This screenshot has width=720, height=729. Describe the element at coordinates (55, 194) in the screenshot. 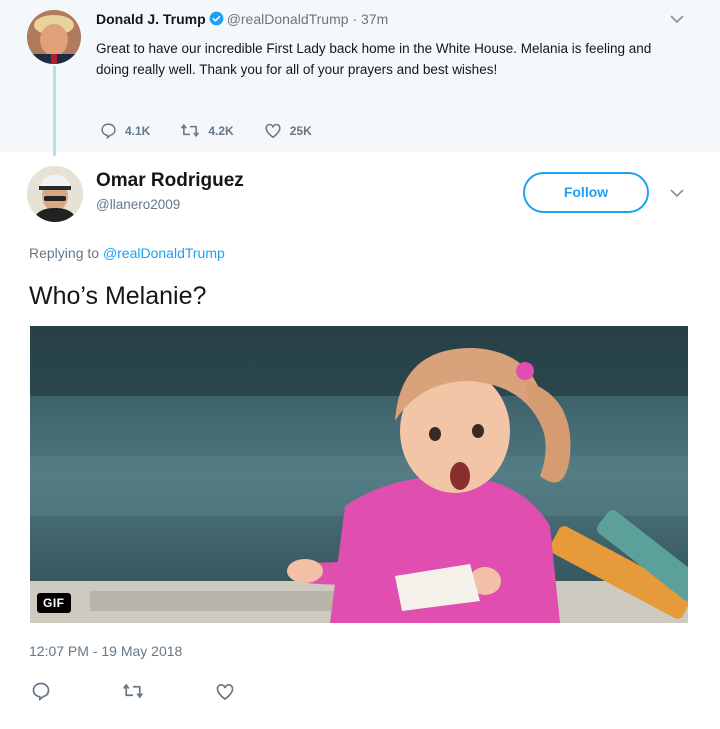

I see `reply-author-avatar` at that location.